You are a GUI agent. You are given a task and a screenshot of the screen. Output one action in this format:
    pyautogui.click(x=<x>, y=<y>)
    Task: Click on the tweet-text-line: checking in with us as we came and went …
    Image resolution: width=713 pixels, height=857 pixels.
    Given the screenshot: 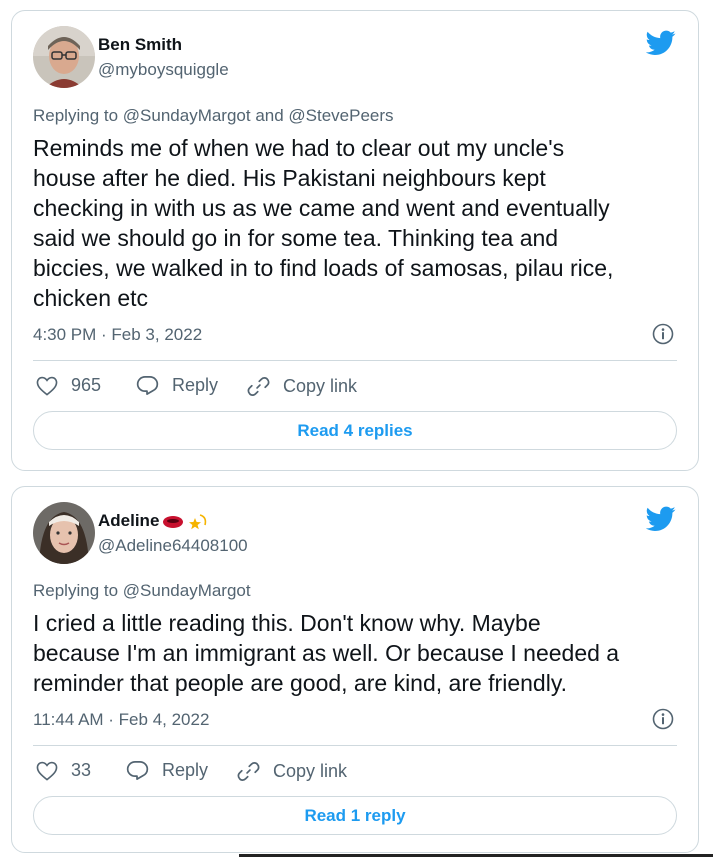 What is the action you would take?
    pyautogui.click(x=321, y=208)
    